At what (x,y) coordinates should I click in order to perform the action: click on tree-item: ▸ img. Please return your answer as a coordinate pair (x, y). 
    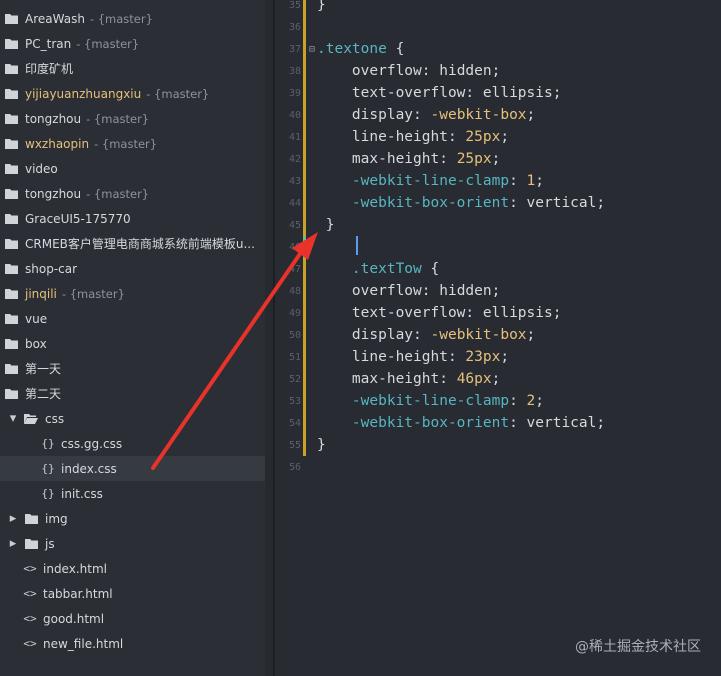
    Looking at the image, I should click on (132, 518).